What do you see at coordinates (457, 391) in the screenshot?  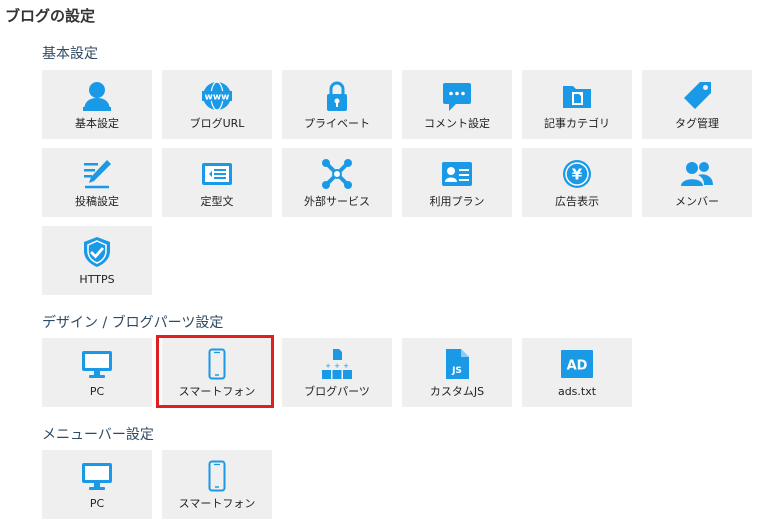 I see `tile-label: カスタムJS` at bounding box center [457, 391].